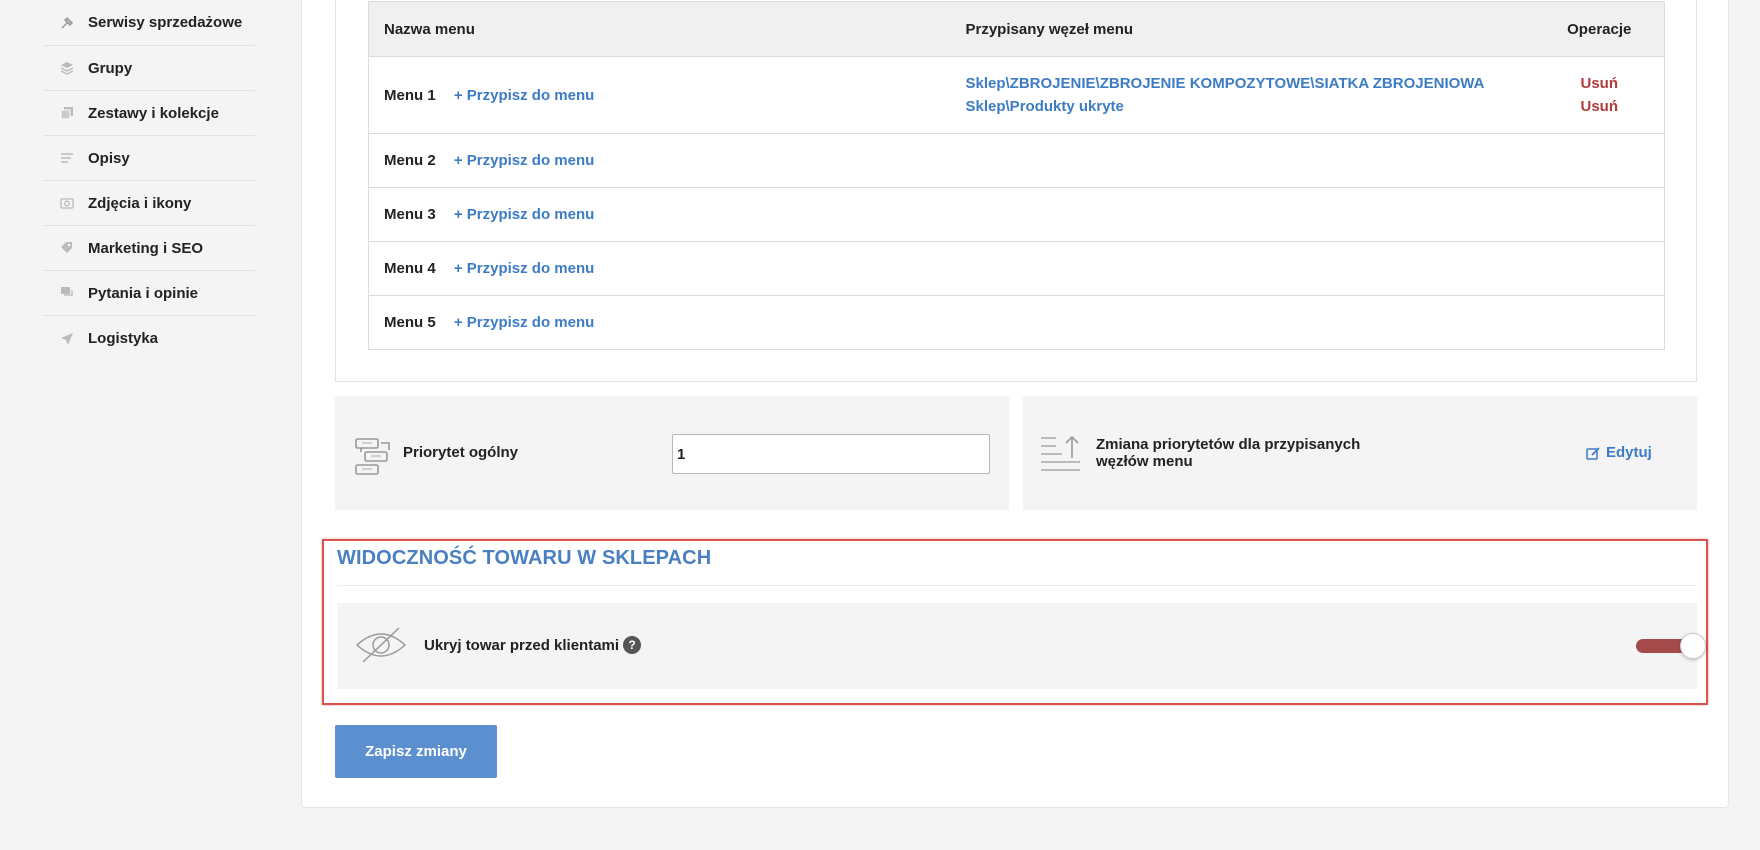  I want to click on menu-name: Menu 2, so click(410, 160).